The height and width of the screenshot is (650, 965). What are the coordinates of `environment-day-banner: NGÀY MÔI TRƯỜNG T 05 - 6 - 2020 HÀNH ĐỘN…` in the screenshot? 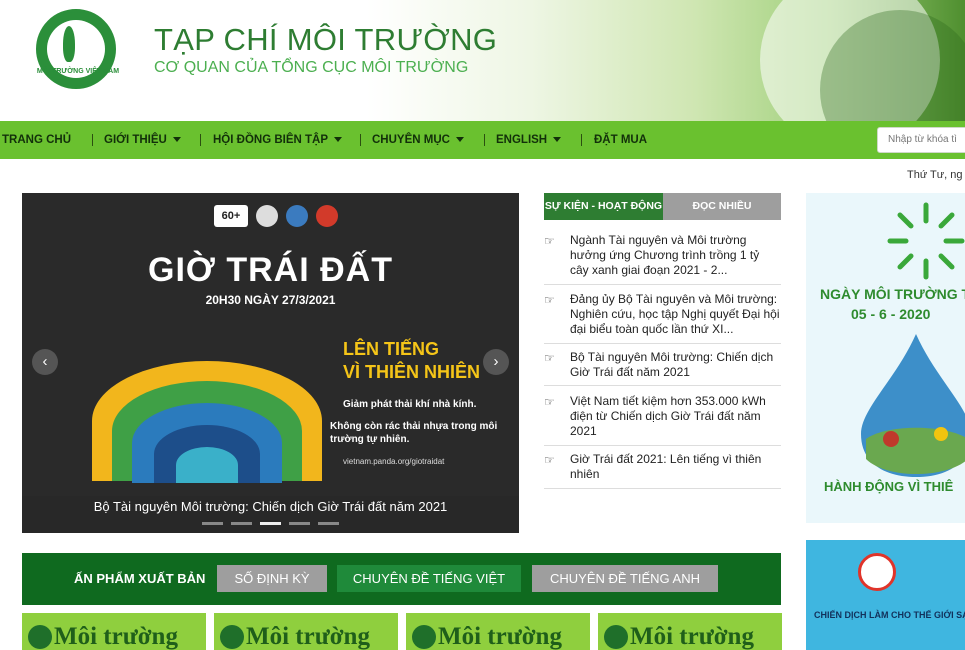 It's located at (885, 358).